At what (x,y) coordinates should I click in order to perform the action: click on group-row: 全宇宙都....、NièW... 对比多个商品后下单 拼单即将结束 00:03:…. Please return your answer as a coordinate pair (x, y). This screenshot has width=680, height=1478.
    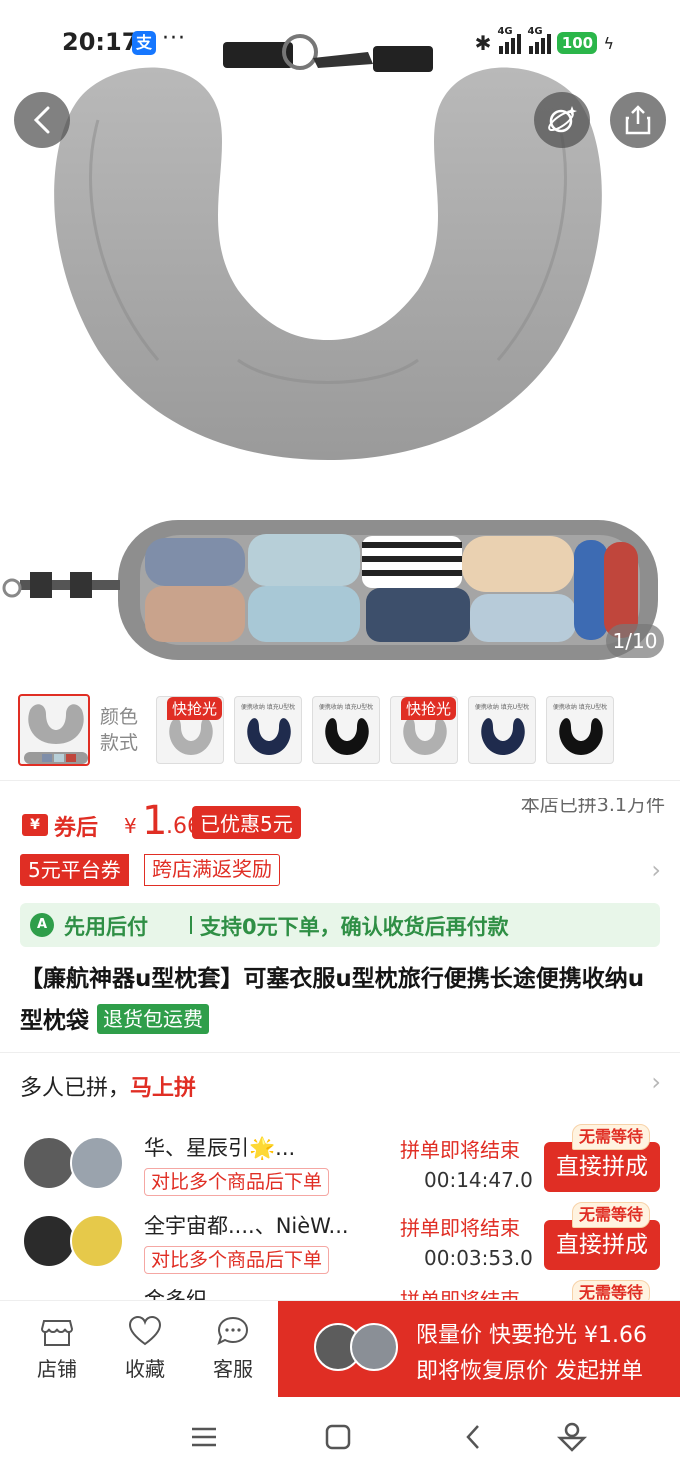
    Looking at the image, I should click on (342, 1240).